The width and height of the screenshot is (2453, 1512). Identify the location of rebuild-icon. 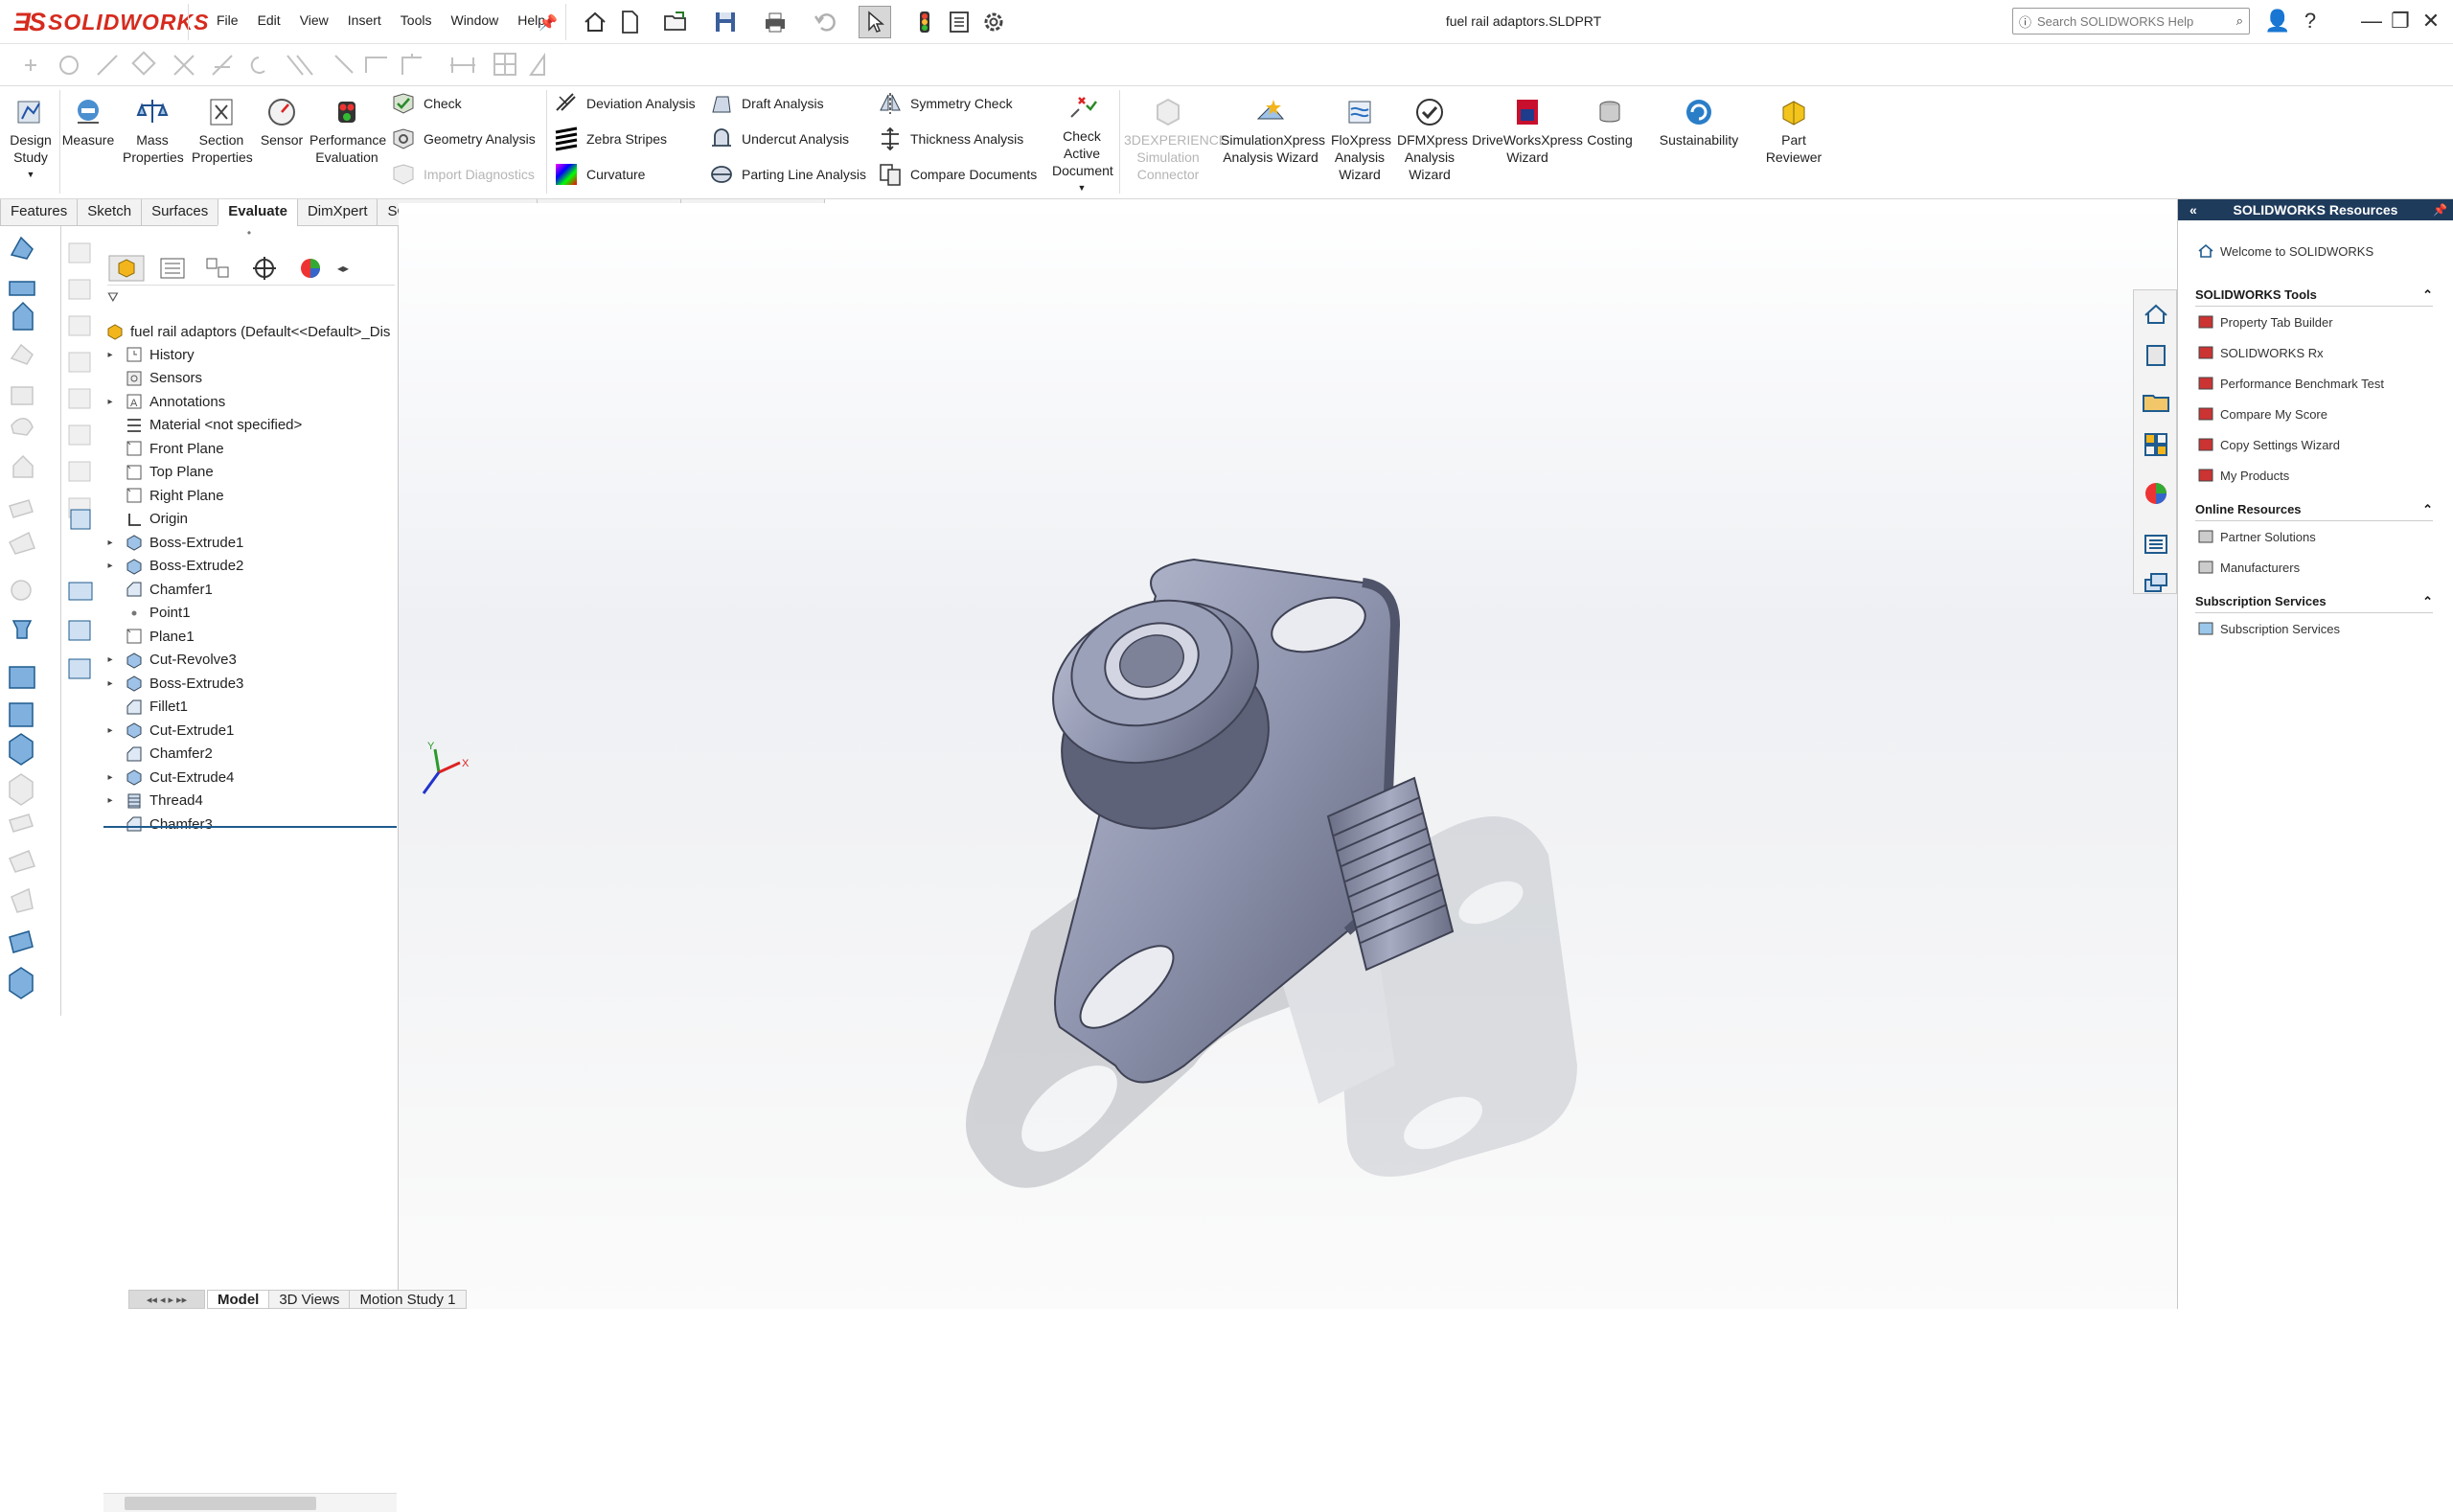
(925, 22).